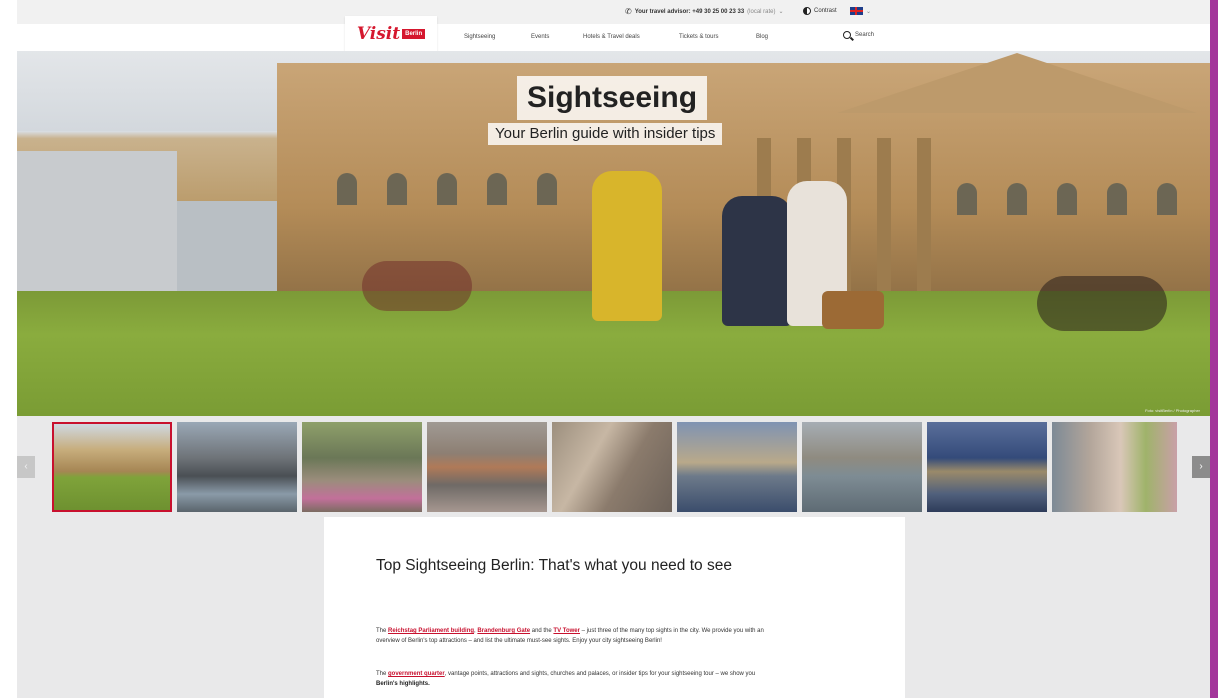 The height and width of the screenshot is (698, 1218). I want to click on visit-berlin-logo: Visit Berlin, so click(391, 34).